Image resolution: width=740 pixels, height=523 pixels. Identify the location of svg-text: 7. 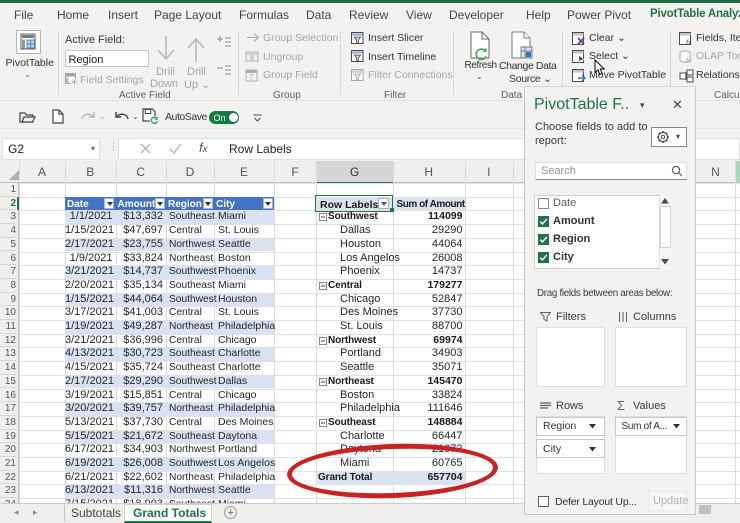
(251, 77).